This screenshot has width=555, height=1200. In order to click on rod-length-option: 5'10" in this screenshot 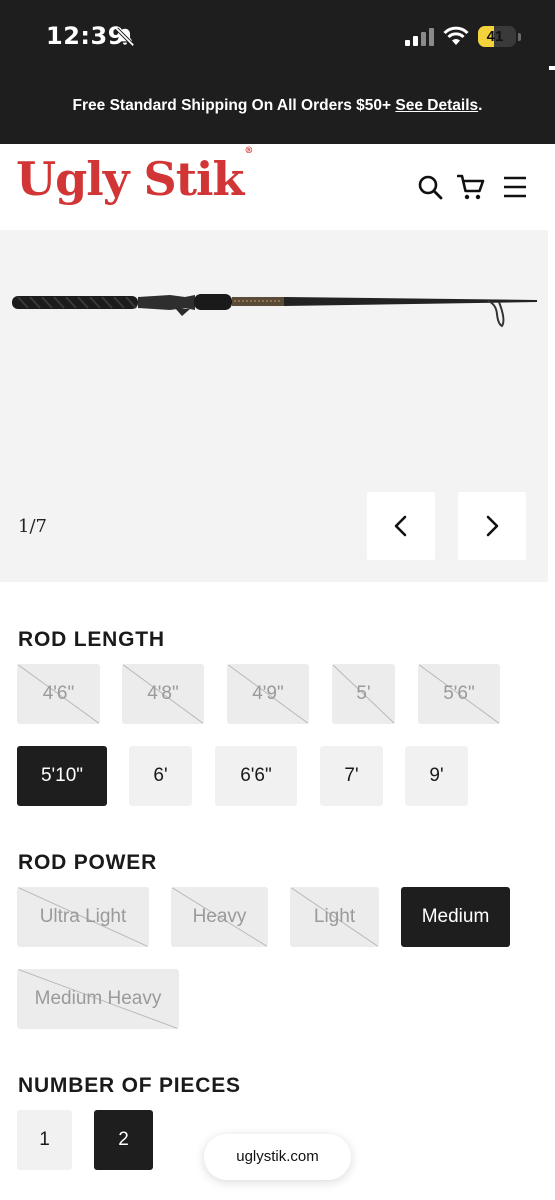, I will do `click(62, 776)`.